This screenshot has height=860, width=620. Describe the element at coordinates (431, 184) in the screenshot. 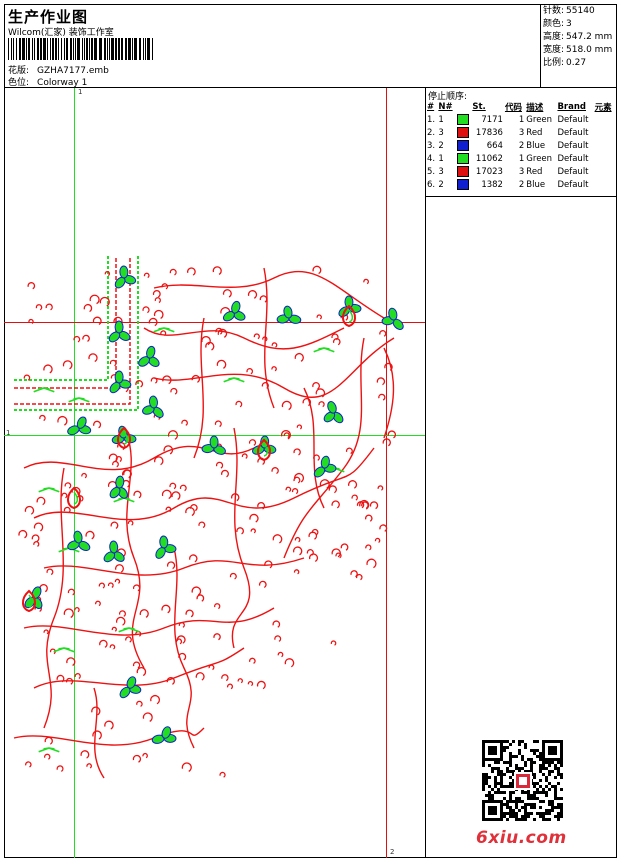

I see `row-number: 6.` at that location.